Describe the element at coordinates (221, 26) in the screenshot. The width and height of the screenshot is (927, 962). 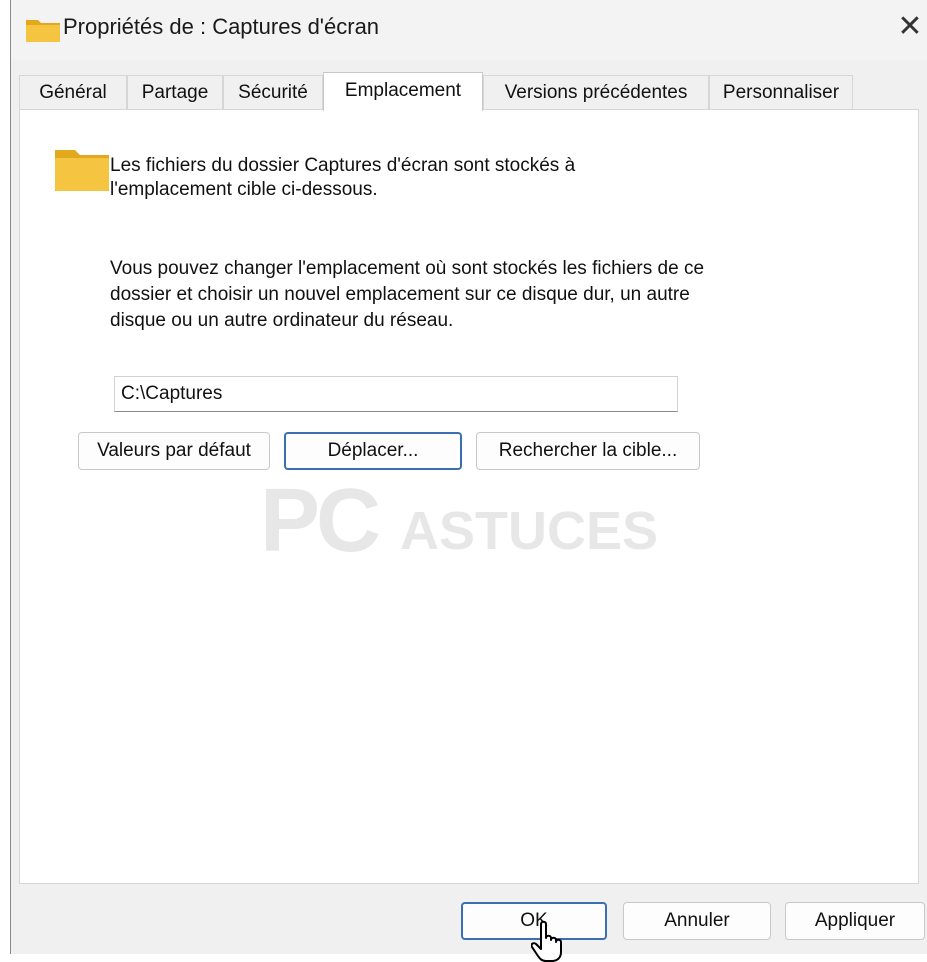
I see `window-title: Propriétés de : Captures d'écran` at that location.